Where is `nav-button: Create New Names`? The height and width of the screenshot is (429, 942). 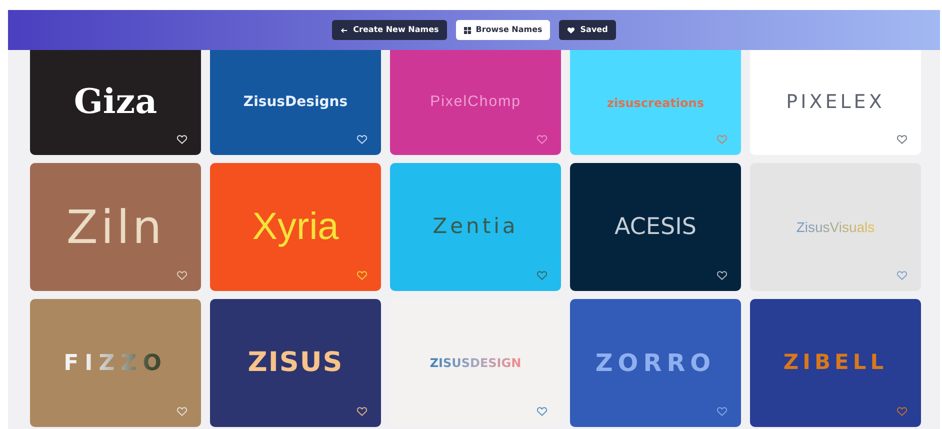
nav-button: Create New Names is located at coordinates (389, 30).